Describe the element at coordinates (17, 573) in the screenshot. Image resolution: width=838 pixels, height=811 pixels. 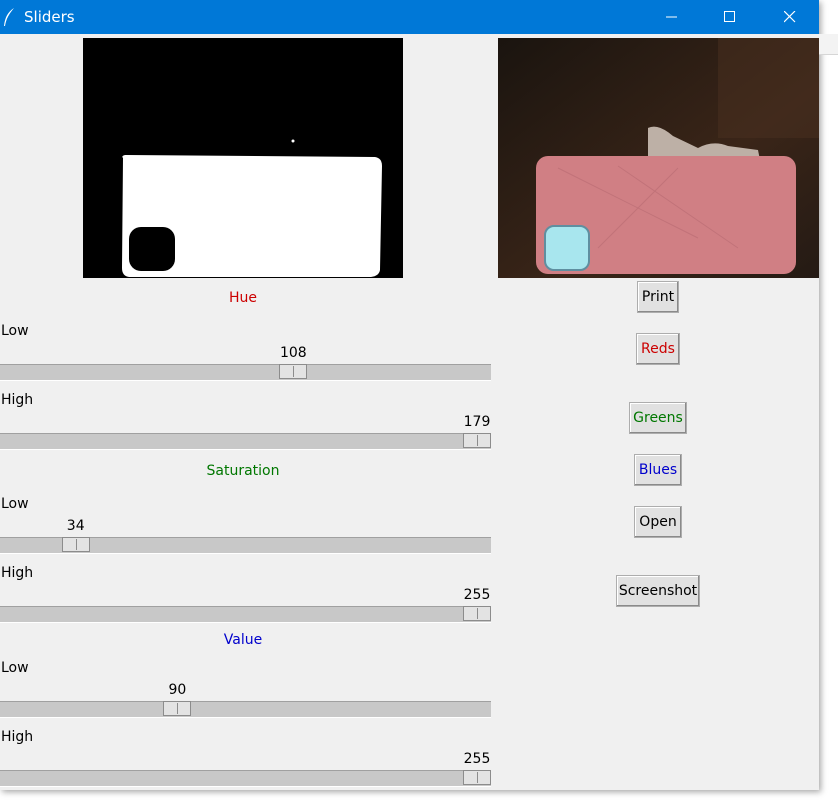
I see `saturation-high-label: High` at that location.